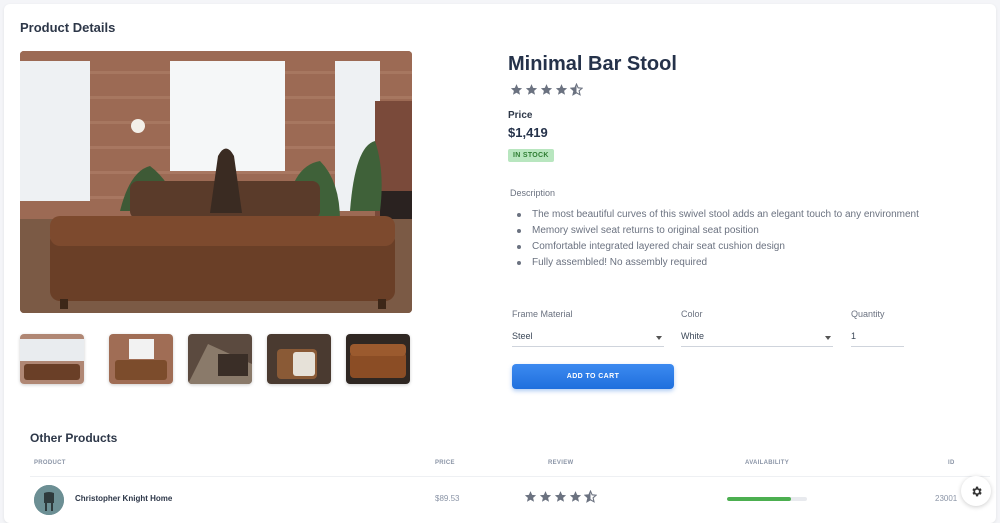  I want to click on column-header-availability: AVAILABILITY, so click(767, 463).